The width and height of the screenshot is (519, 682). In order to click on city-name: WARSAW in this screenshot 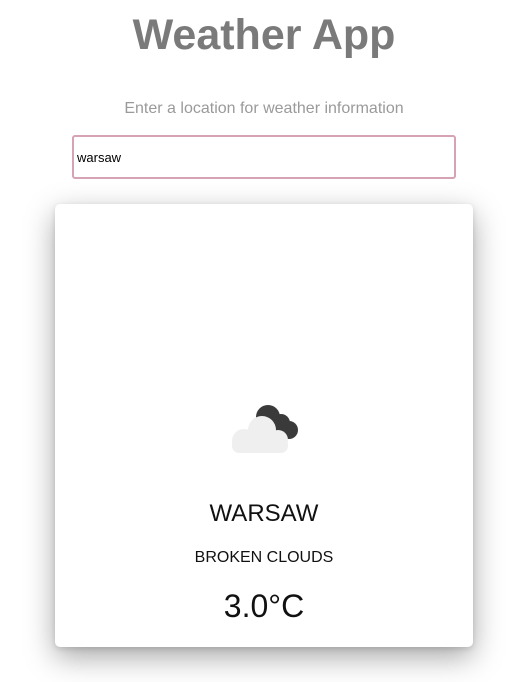, I will do `click(264, 513)`.